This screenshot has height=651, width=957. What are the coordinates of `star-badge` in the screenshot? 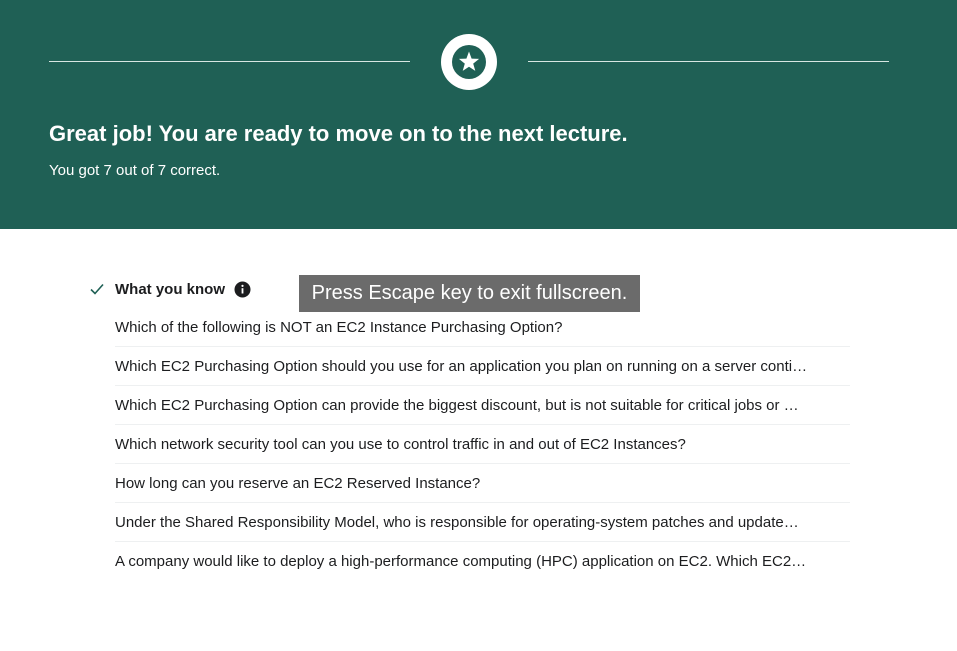 It's located at (469, 62).